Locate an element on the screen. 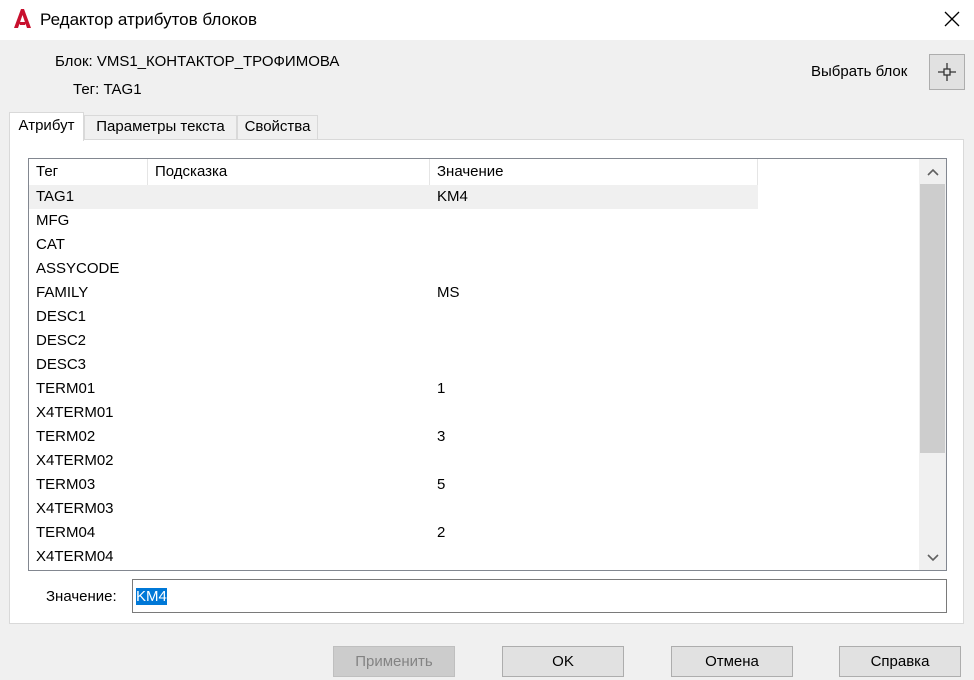 The height and width of the screenshot is (680, 974). title-bar: Редактор атрибутов блоков is located at coordinates (487, 20).